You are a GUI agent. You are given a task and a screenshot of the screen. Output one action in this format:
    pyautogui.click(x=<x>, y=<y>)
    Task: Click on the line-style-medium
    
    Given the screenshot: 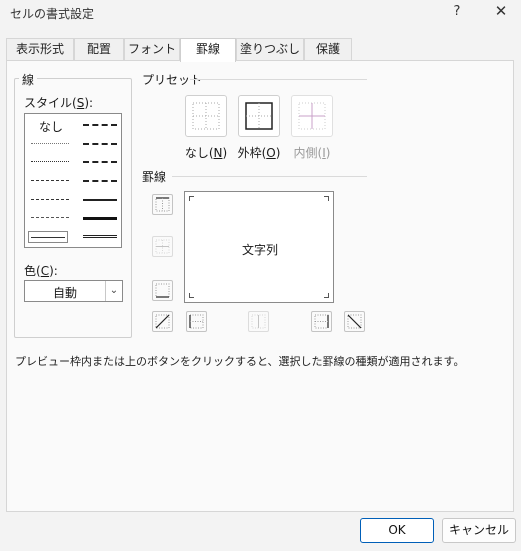 What is the action you would take?
    pyautogui.click(x=100, y=200)
    